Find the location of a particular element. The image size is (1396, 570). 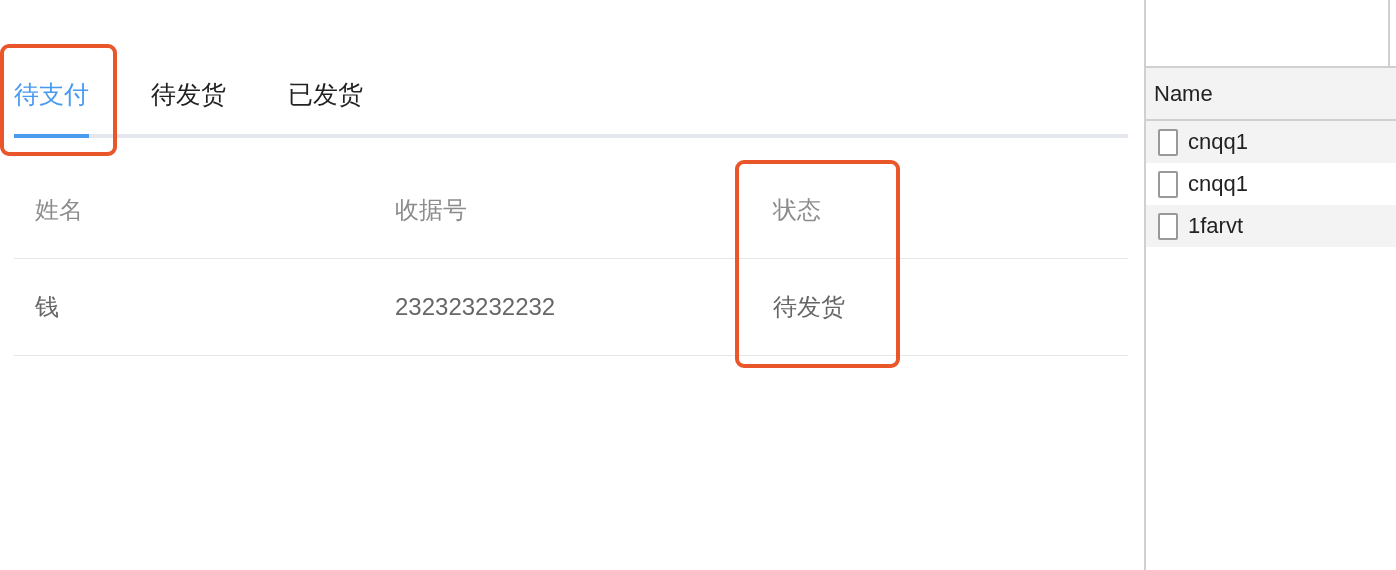

request-row: 1farvt is located at coordinates (1271, 226).